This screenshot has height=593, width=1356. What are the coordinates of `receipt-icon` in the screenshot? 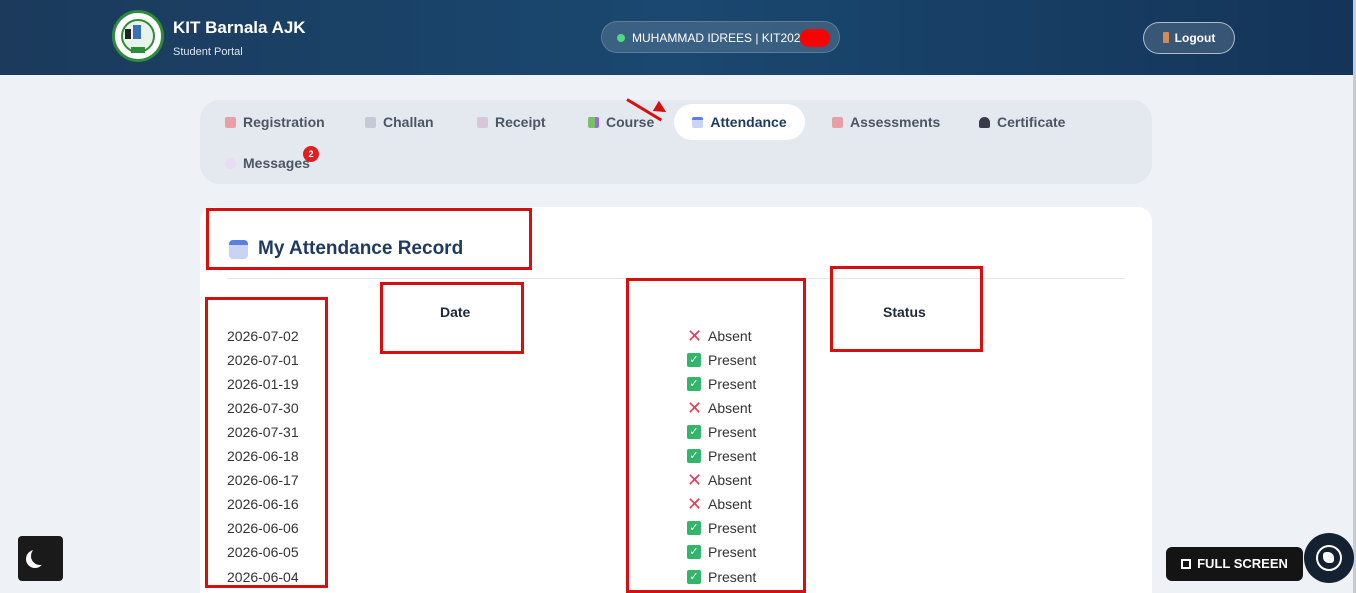 It's located at (482, 122).